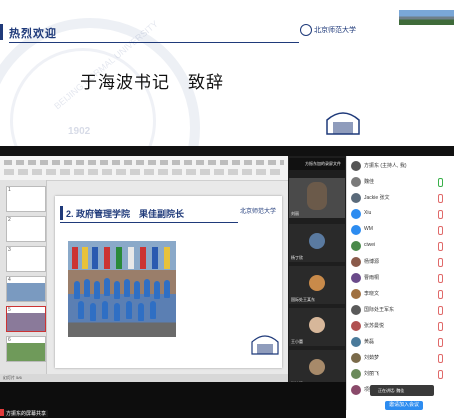 The height and width of the screenshot is (418, 454). Describe the element at coordinates (12, 377) in the screenshot. I see `slide-counter: 幻灯片 5/6` at that location.